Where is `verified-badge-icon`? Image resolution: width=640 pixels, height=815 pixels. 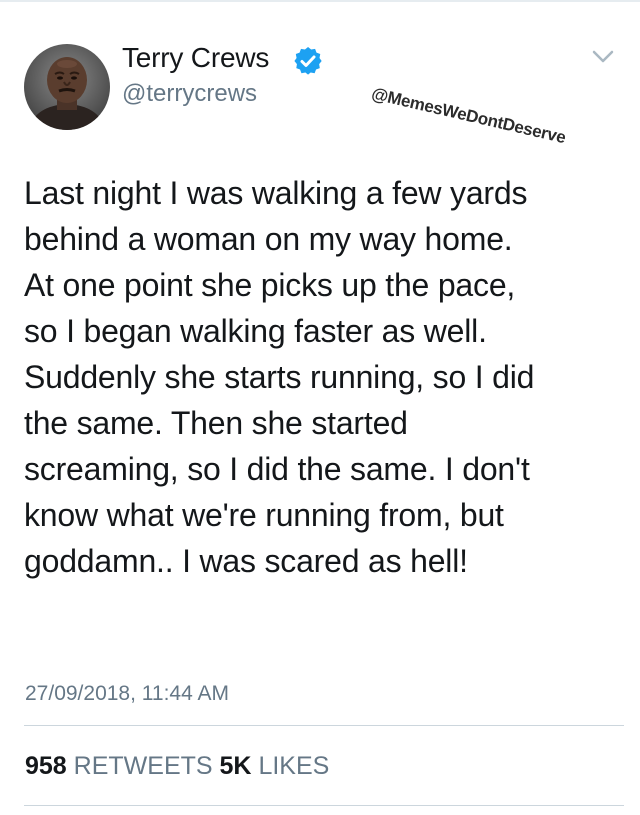 verified-badge-icon is located at coordinates (308, 61).